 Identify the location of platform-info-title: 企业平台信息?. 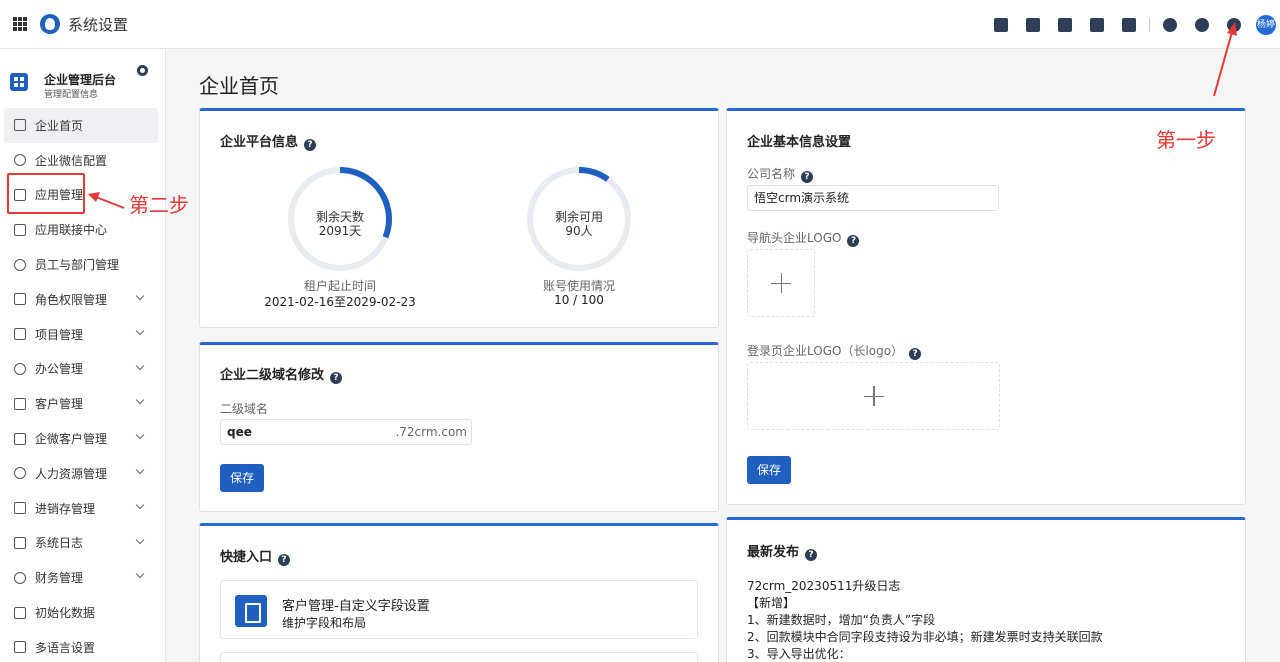
(268, 141).